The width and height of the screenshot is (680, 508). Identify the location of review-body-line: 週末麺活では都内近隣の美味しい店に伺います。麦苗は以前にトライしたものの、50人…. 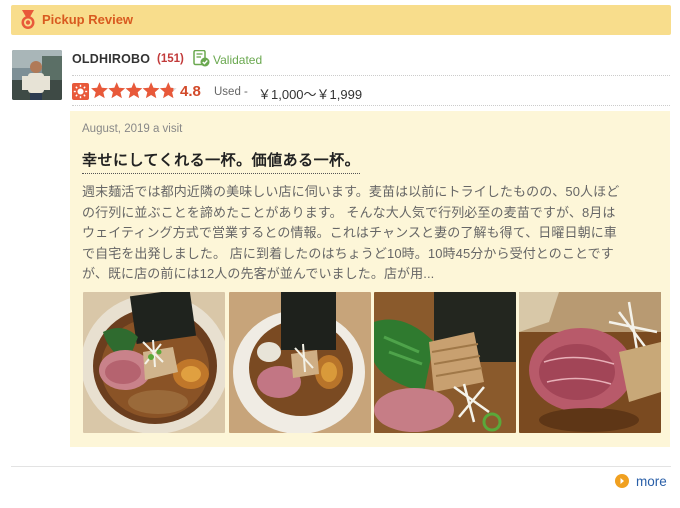
(351, 191).